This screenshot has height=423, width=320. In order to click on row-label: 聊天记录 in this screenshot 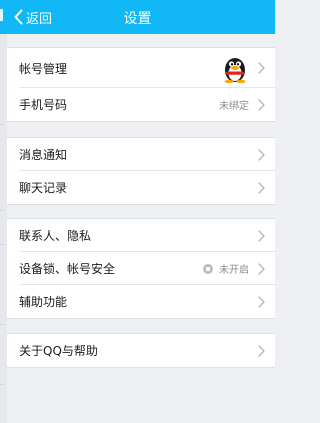, I will do `click(43, 188)`.